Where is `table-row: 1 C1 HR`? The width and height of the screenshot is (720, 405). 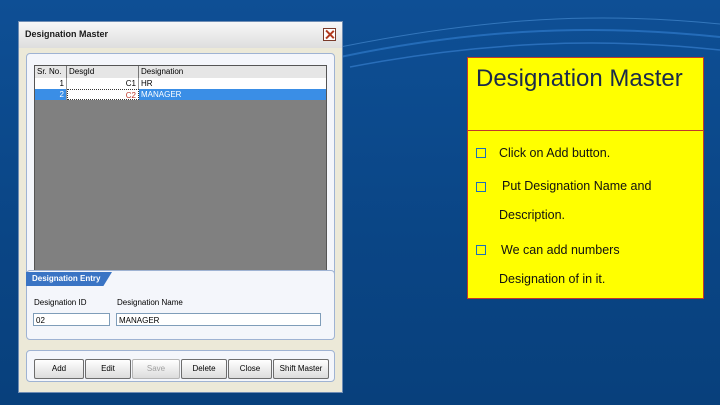
table-row: 1 C1 HR is located at coordinates (180, 83).